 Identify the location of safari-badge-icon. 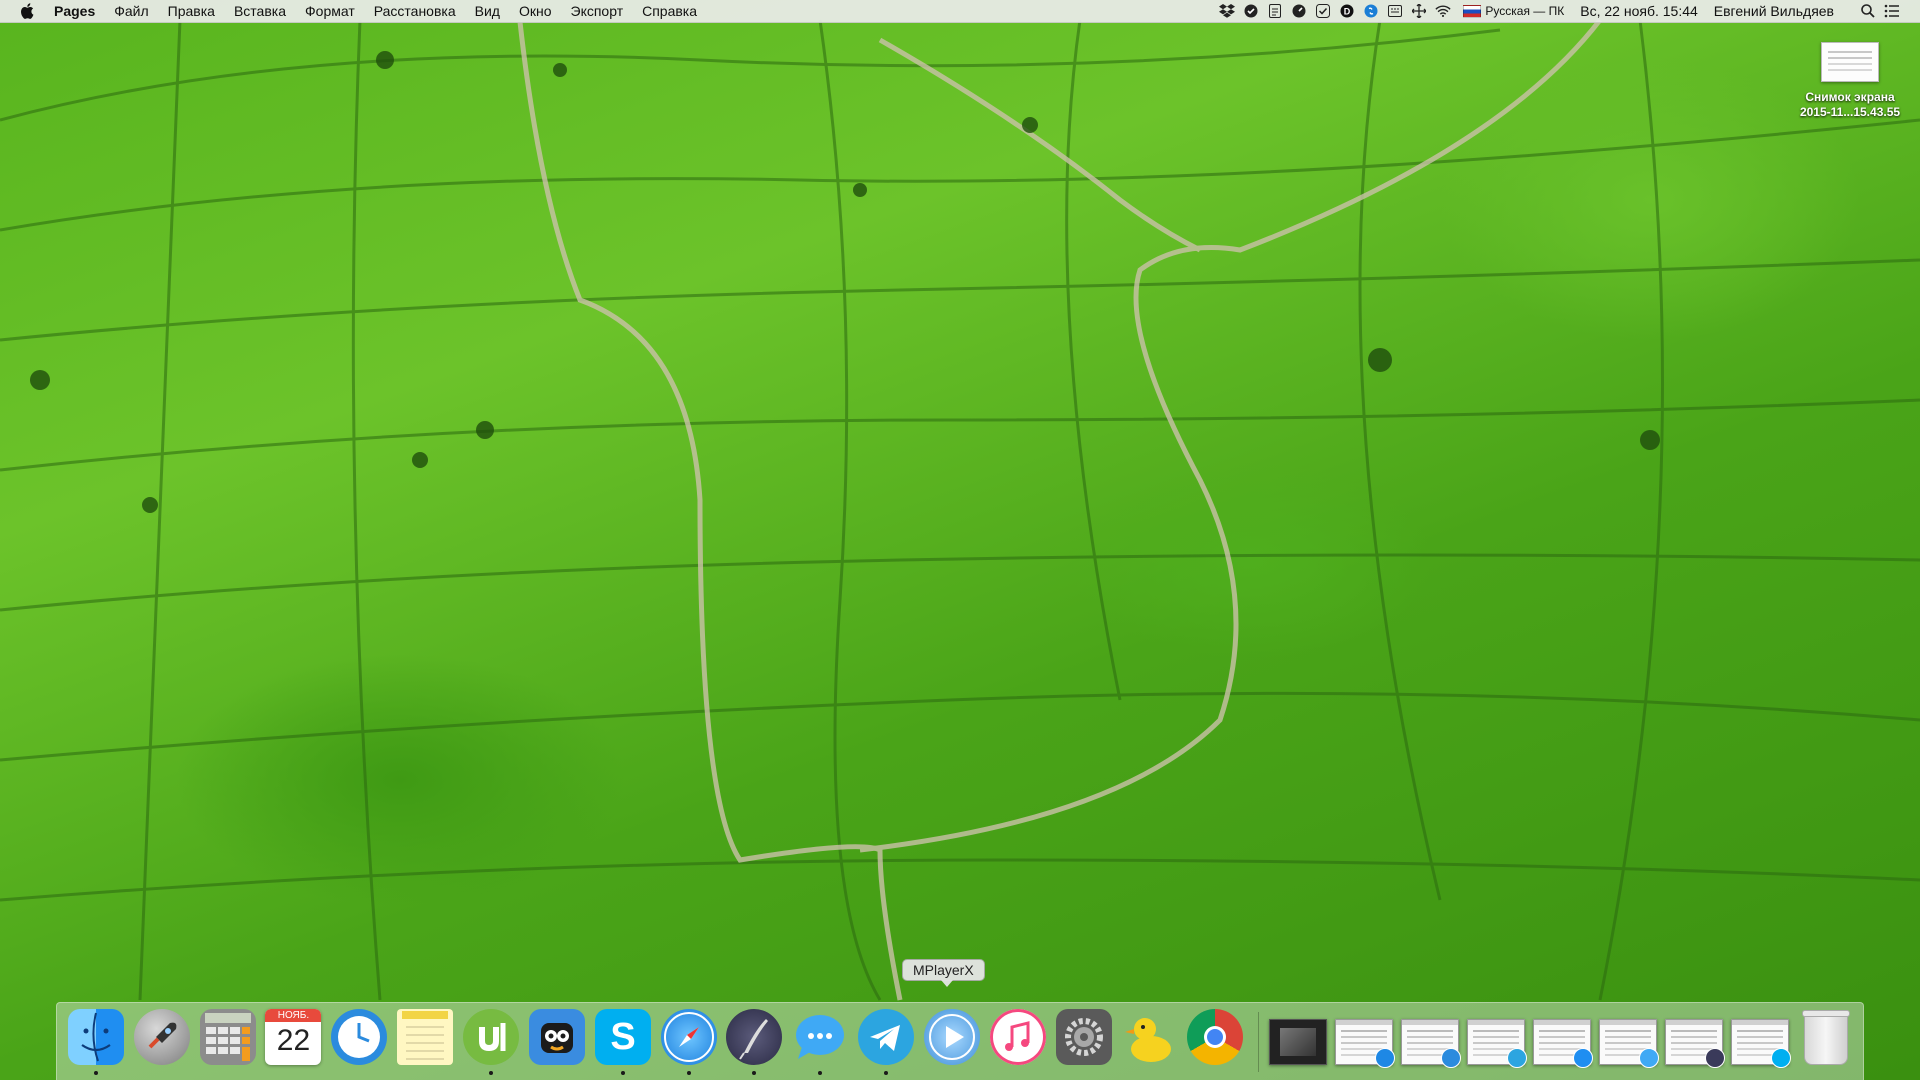
(1385, 1057).